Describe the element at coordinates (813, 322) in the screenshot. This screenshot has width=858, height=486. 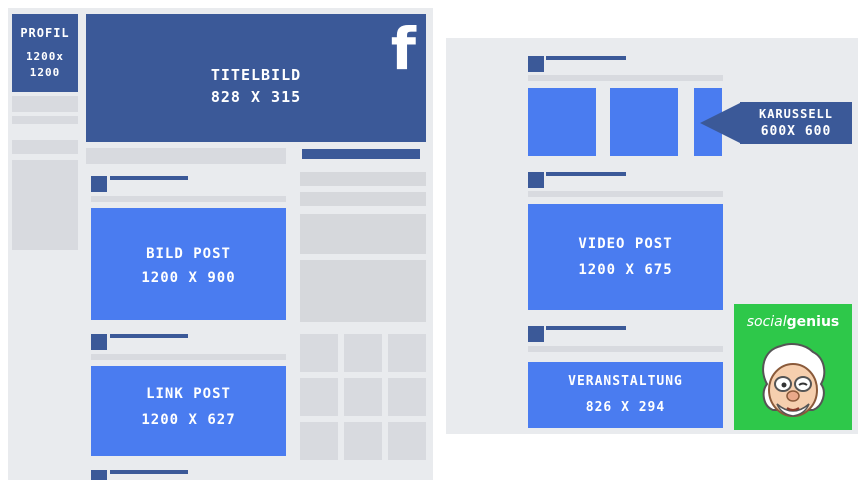
I see `brand-part-genius: genius` at that location.